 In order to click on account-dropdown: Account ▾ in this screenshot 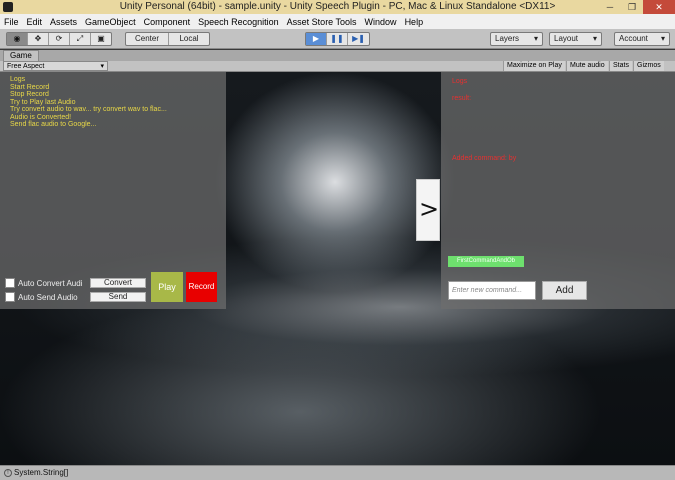, I will do `click(642, 39)`.